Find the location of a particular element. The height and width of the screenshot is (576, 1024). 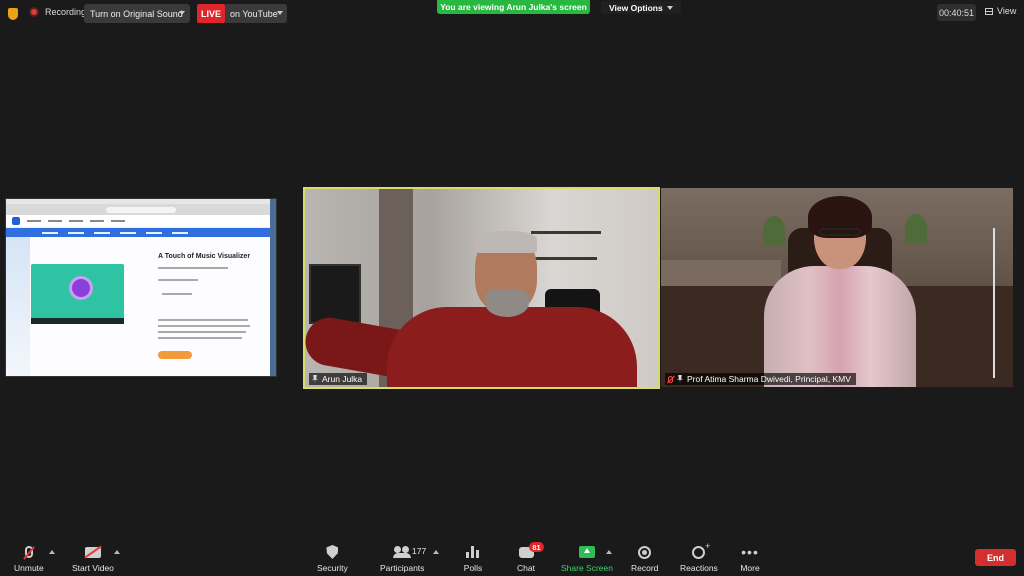

view-options-button: View Options is located at coordinates (641, 7).